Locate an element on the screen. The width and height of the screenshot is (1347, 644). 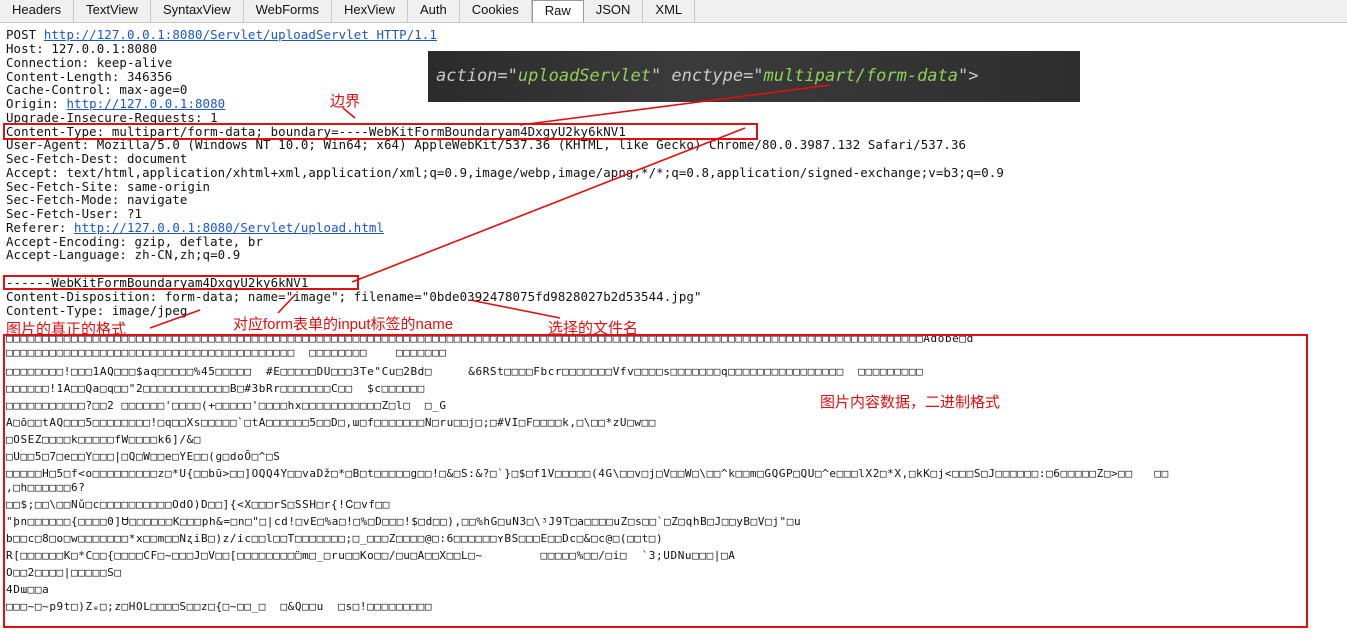
annotation-image-format: 图片的真正的格式 is located at coordinates (66, 329).